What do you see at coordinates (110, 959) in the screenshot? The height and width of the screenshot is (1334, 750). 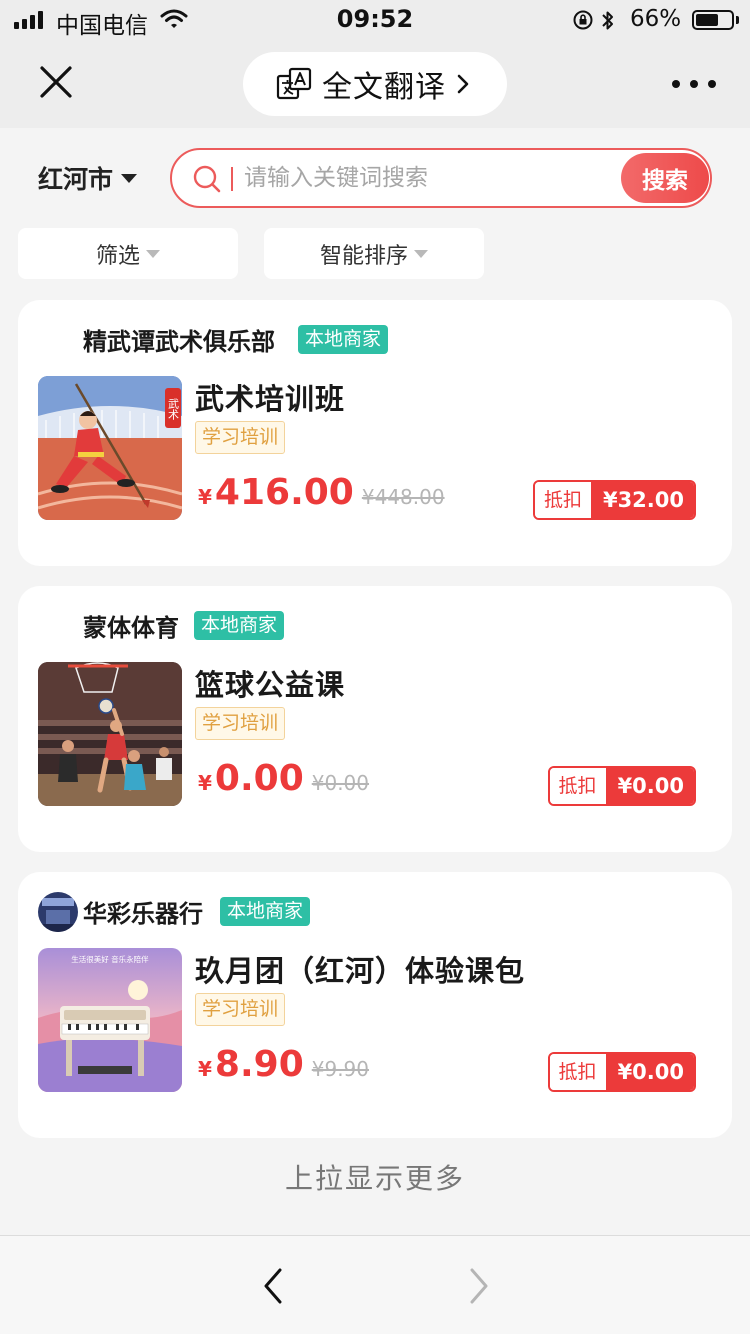 I see `thumb-caption-text: 生活很美好 音乐永陪伴` at bounding box center [110, 959].